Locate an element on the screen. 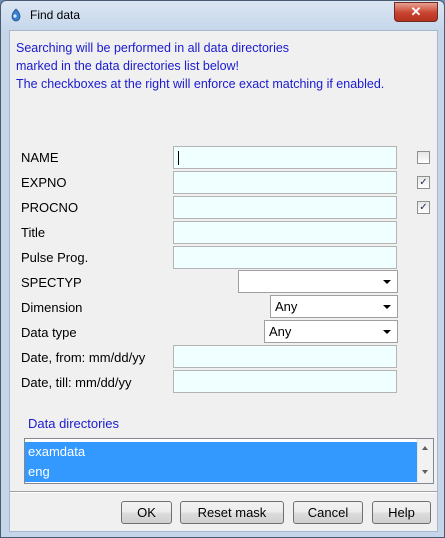 The height and width of the screenshot is (538, 445). data-directories-list: examdata eng is located at coordinates (229, 461).